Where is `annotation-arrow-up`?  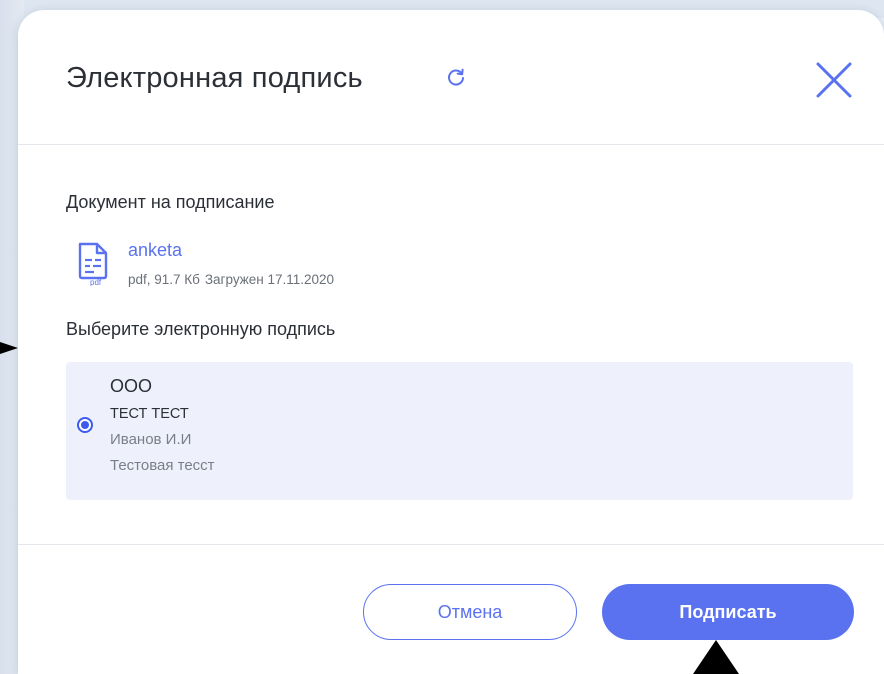 annotation-arrow-up is located at coordinates (716, 657).